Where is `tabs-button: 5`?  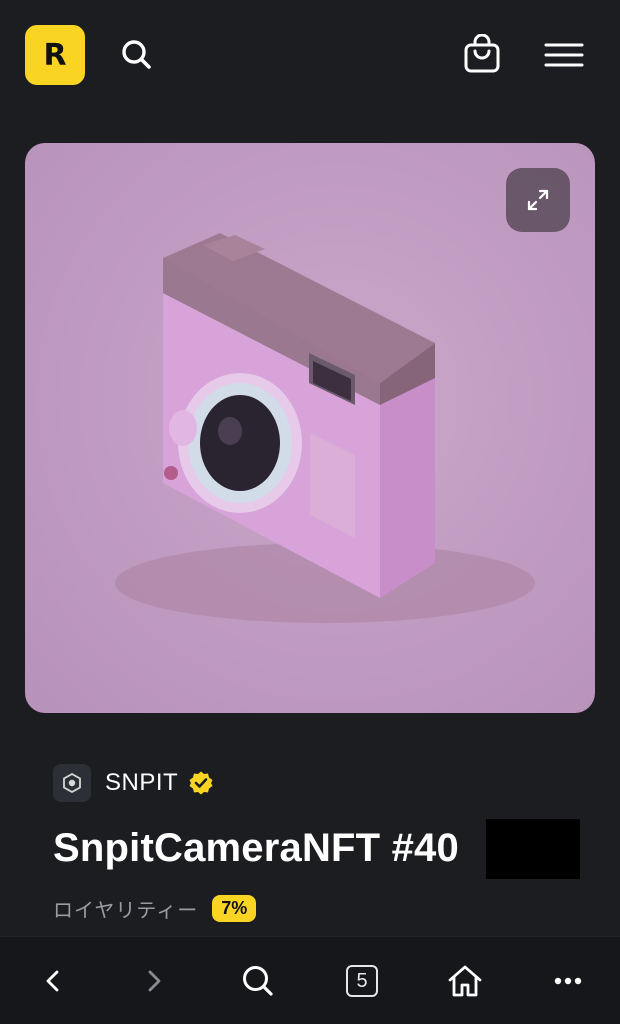 tabs-button: 5 is located at coordinates (362, 981).